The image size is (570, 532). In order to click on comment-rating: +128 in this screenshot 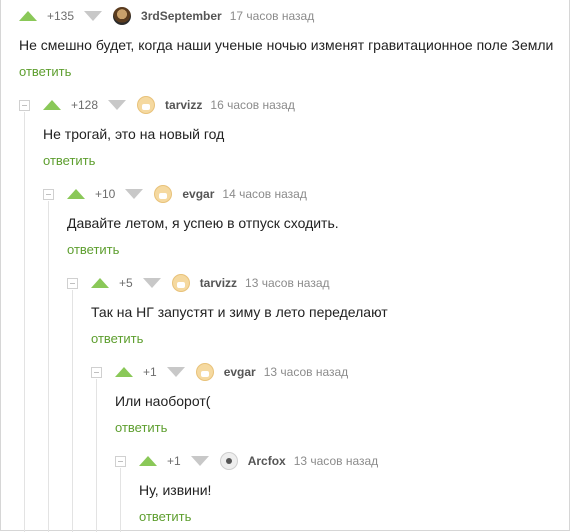, I will do `click(85, 105)`.